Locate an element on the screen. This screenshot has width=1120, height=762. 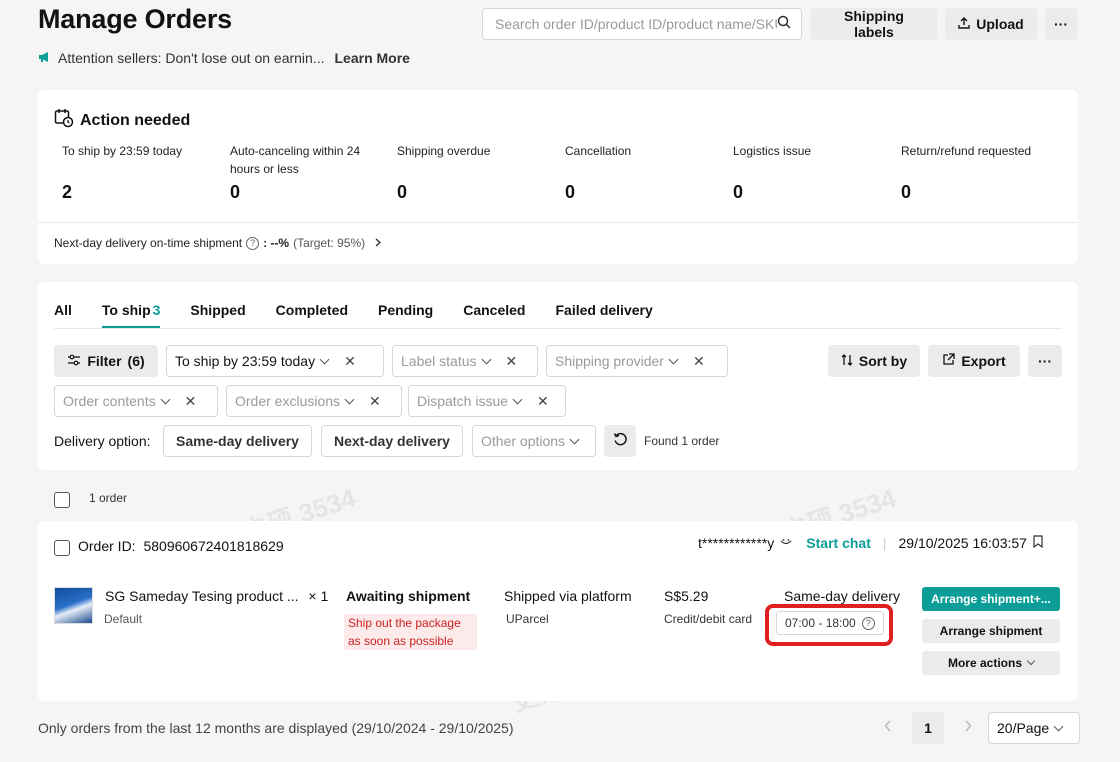
search-input is located at coordinates (636, 24).